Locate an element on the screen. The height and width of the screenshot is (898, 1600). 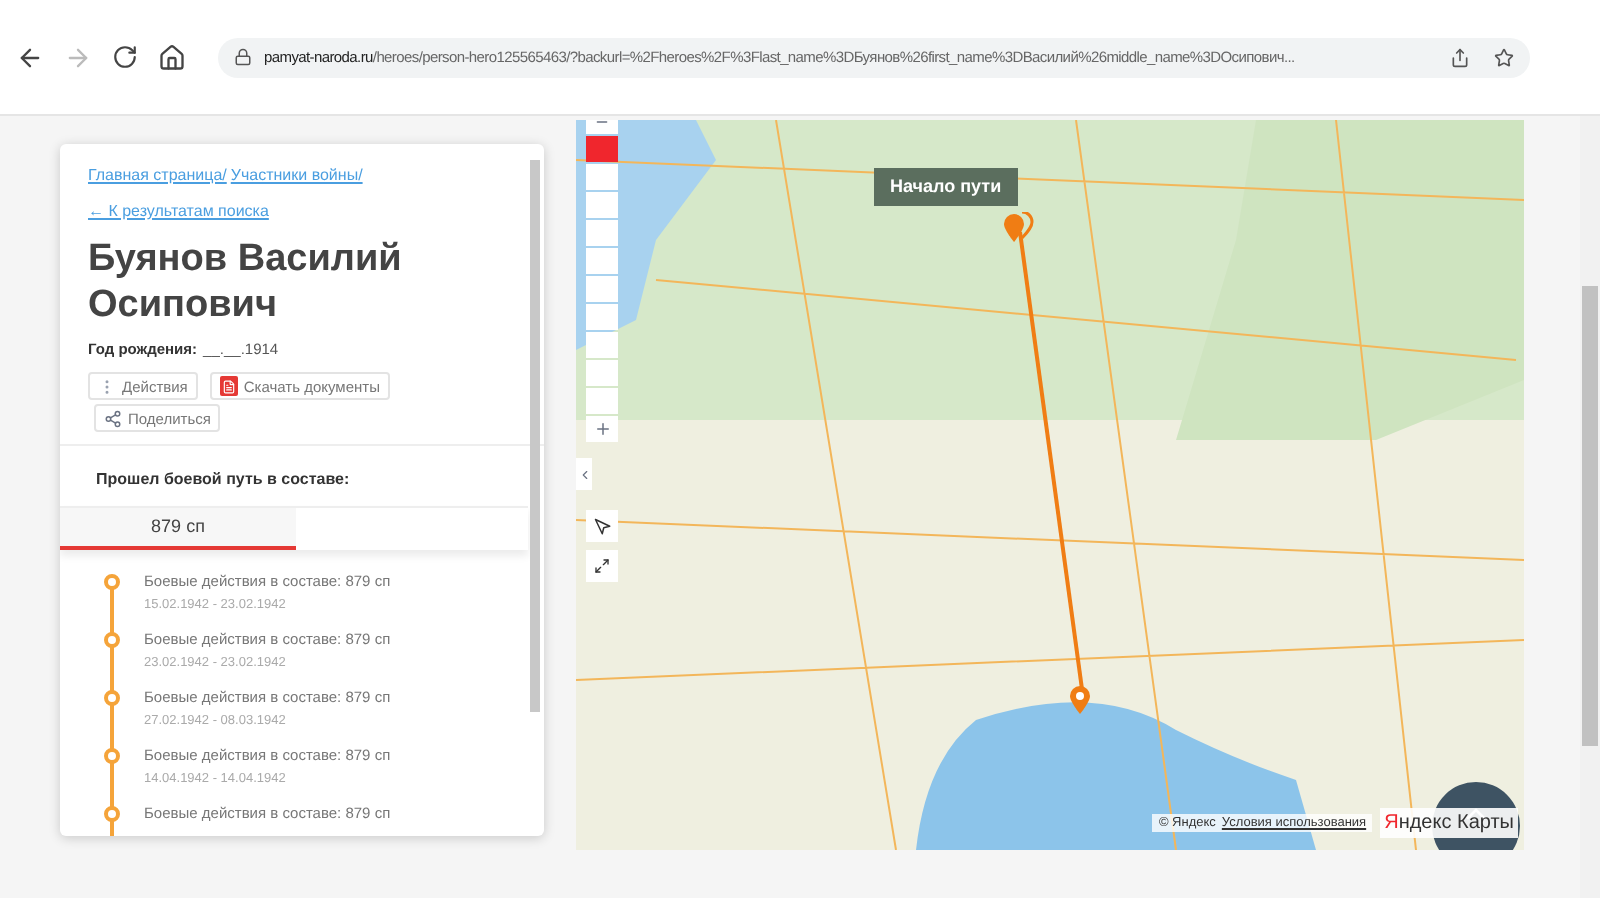
back-to-results-link: ← К результатам поиска is located at coordinates (292, 212).